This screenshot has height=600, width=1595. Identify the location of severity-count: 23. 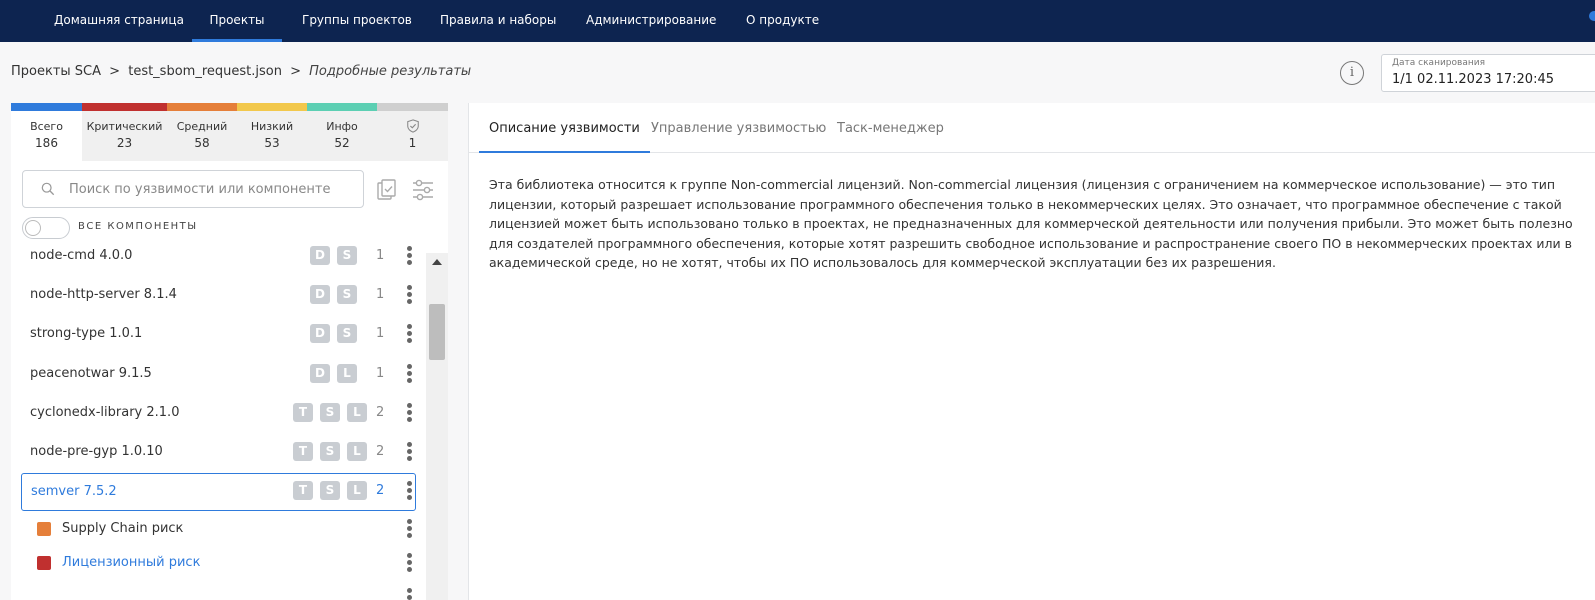
(124, 143).